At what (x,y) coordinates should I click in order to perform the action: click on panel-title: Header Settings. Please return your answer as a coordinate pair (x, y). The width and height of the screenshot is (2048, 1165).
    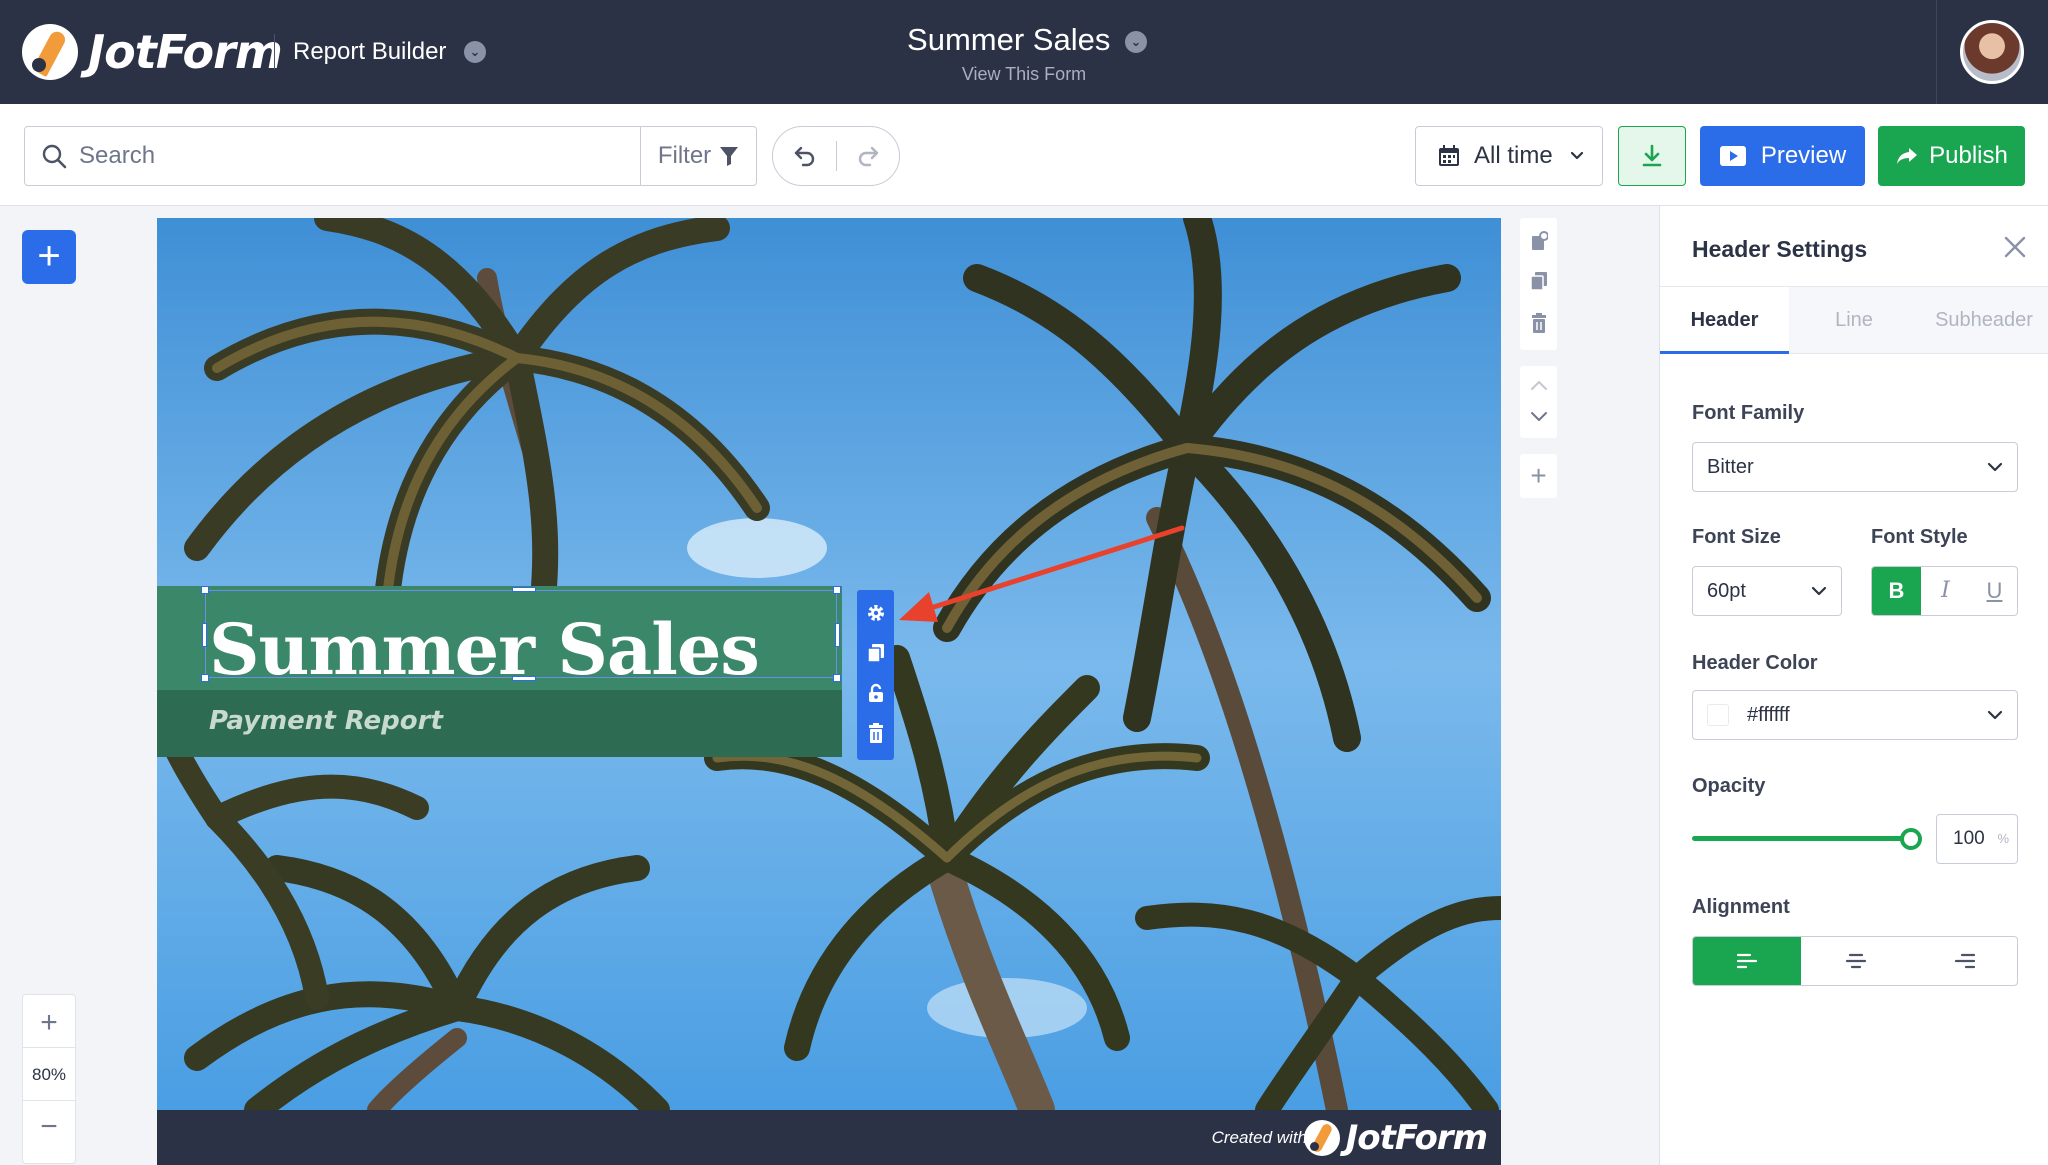
    Looking at the image, I should click on (1780, 249).